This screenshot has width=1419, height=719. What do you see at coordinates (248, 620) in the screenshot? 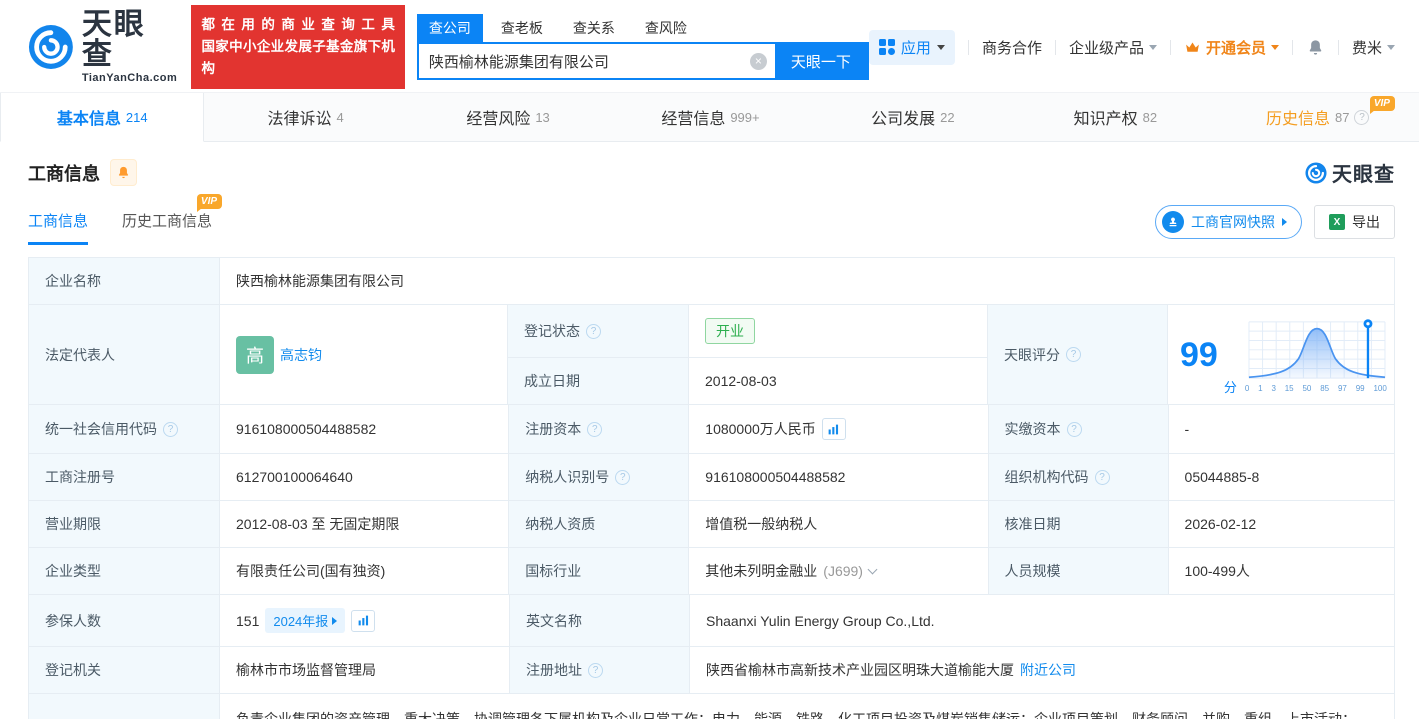
I see `insured-count-value: 151` at bounding box center [248, 620].